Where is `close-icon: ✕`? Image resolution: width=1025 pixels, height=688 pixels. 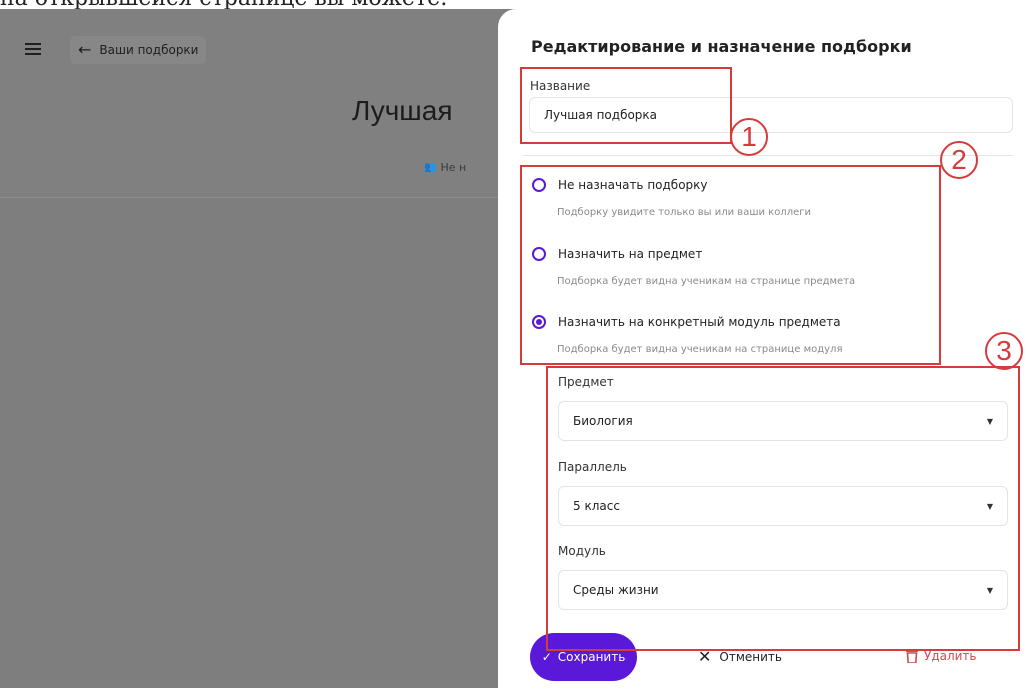 close-icon: ✕ is located at coordinates (705, 656).